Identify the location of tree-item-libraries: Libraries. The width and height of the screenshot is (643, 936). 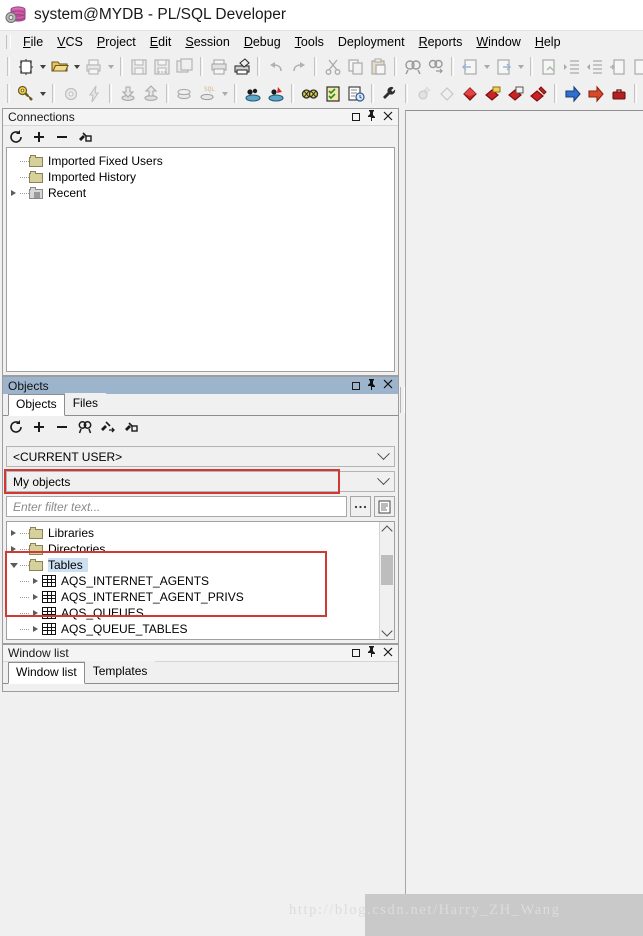
(200, 533).